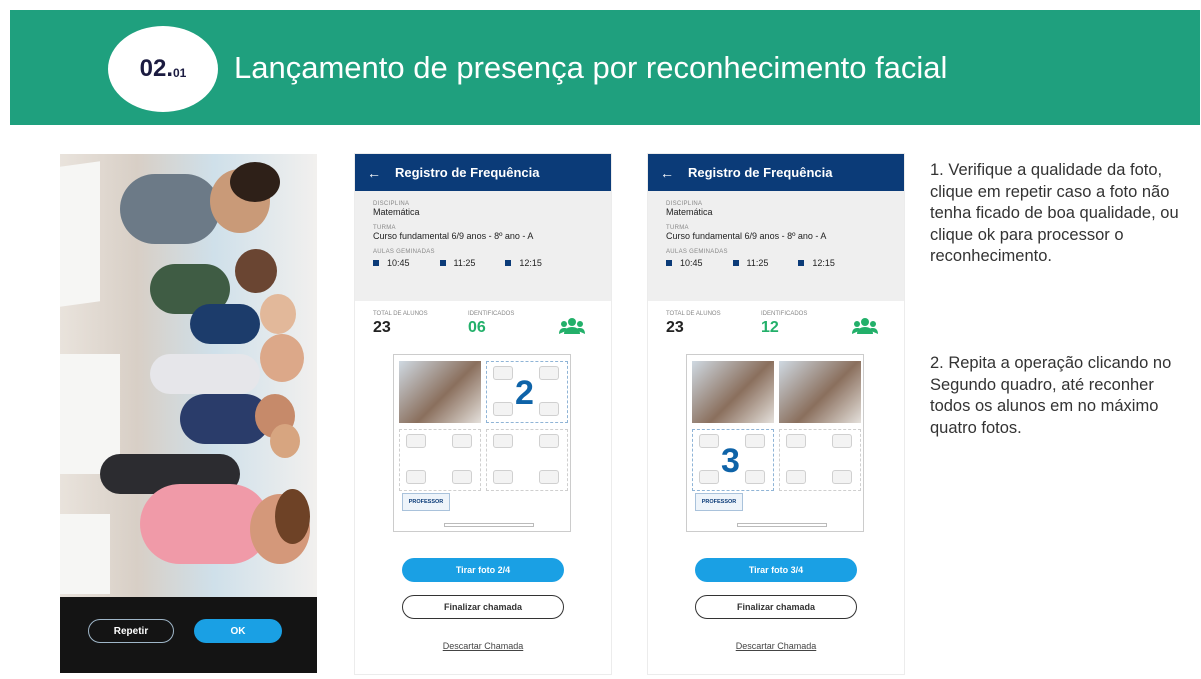  I want to click on section-number-badge: 02. 01, so click(163, 69).